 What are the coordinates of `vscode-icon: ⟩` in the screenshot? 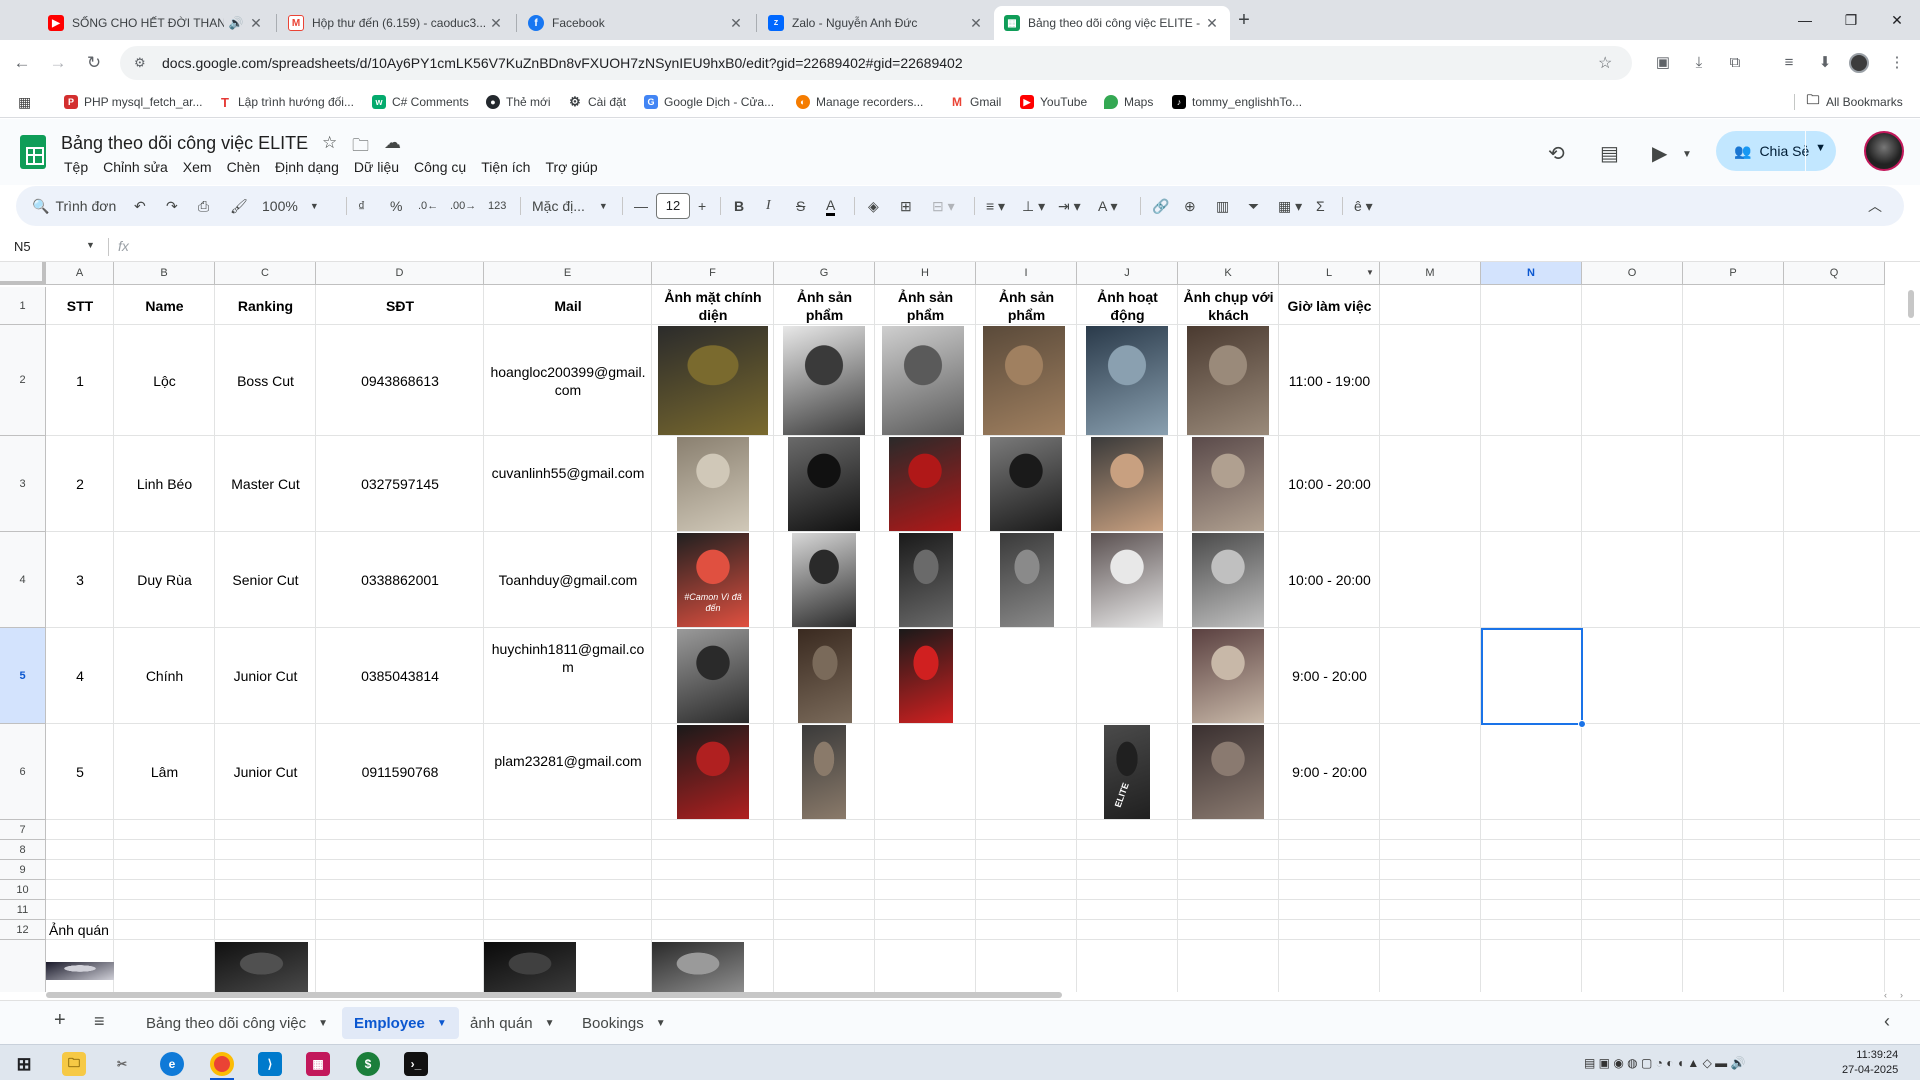 It's located at (270, 1064).